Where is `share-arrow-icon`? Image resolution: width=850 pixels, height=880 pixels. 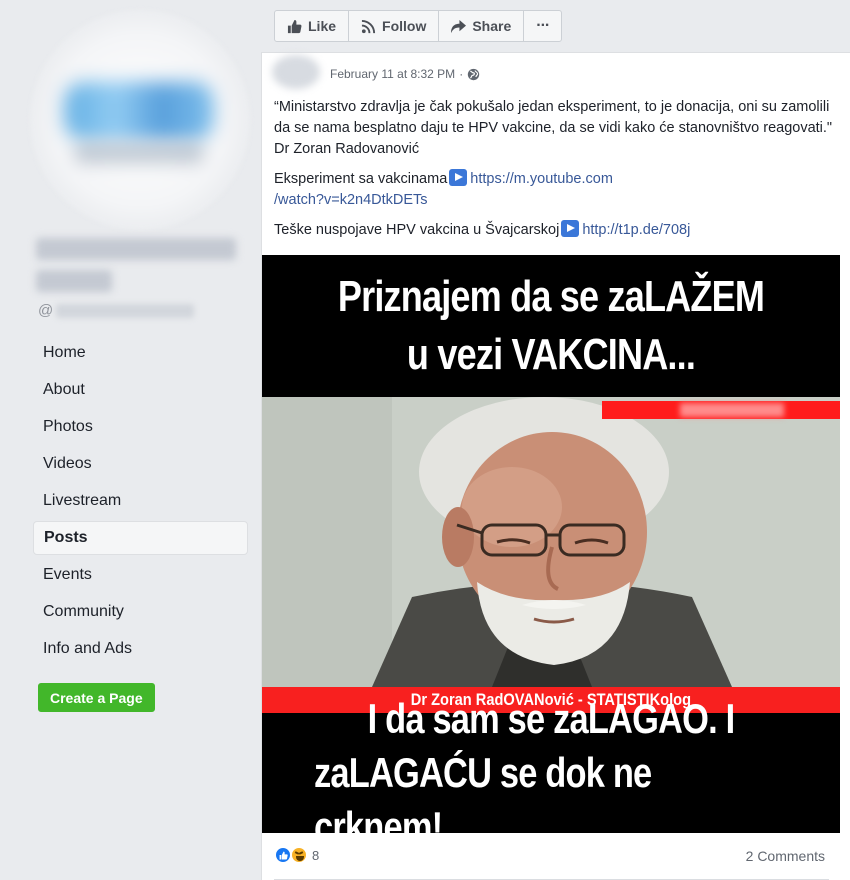
share-arrow-icon is located at coordinates (459, 26).